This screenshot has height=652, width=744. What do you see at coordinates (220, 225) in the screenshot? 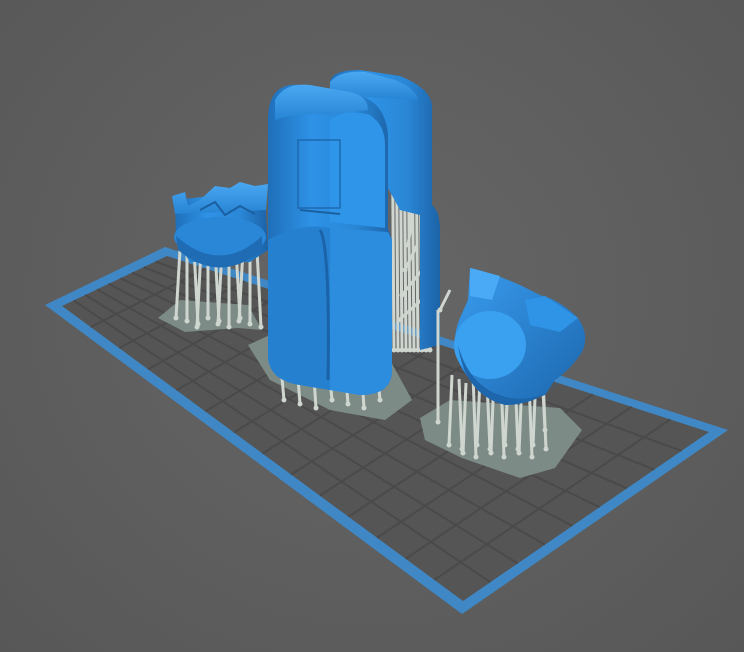
I see `small-tank-model` at bounding box center [220, 225].